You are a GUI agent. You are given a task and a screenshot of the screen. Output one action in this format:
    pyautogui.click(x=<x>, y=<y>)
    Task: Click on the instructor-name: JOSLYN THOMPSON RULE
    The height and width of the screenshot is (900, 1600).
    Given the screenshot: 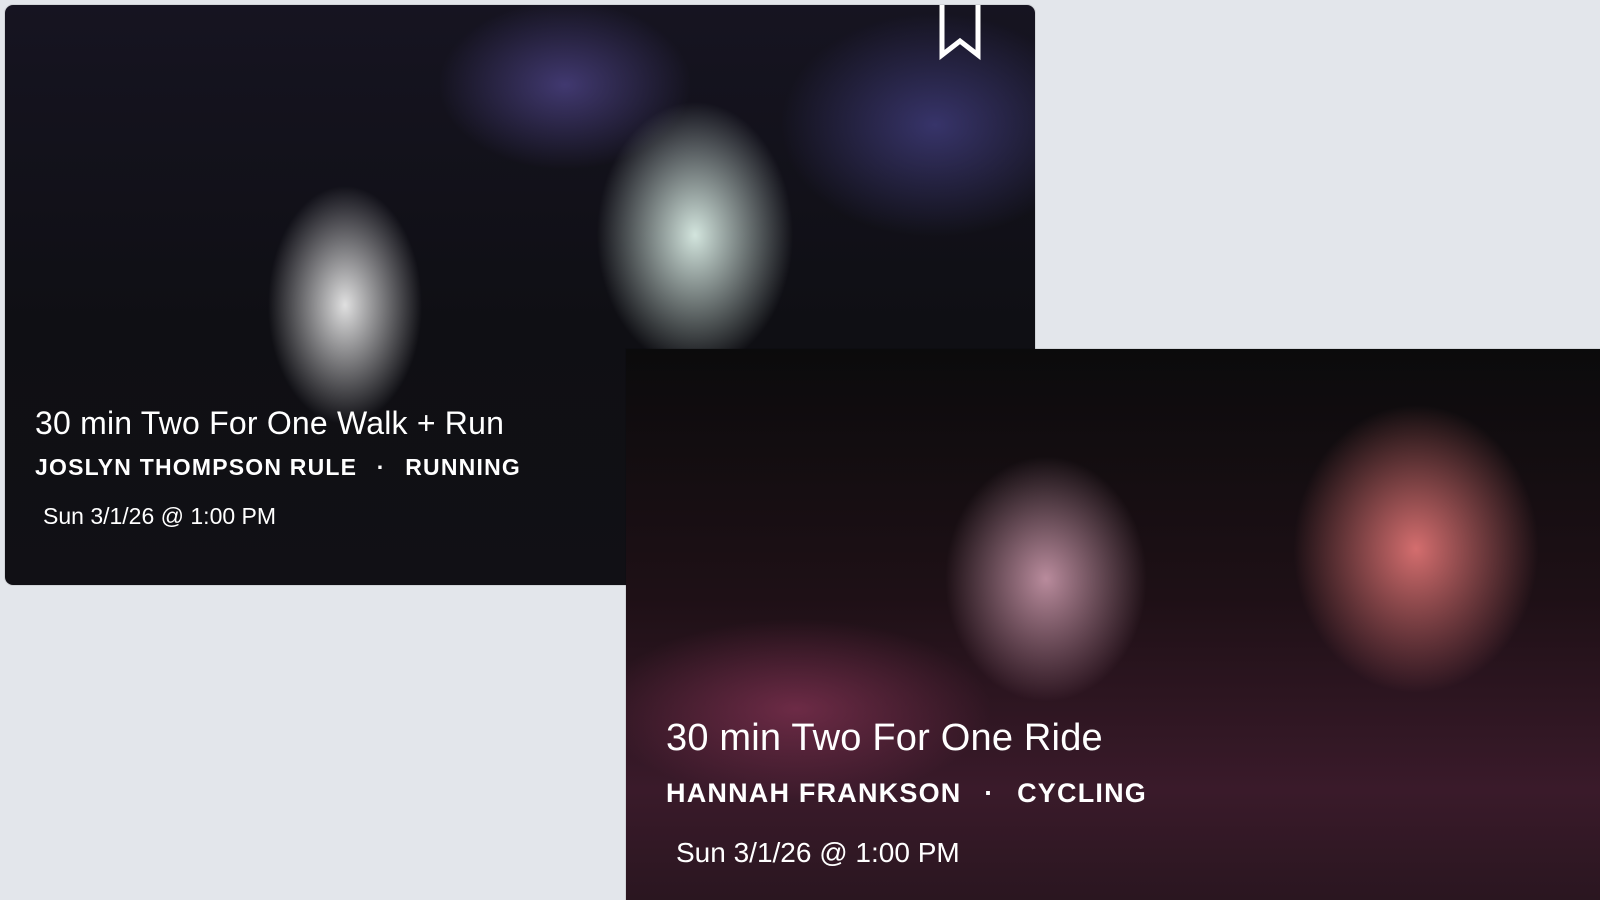 What is the action you would take?
    pyautogui.click(x=196, y=467)
    